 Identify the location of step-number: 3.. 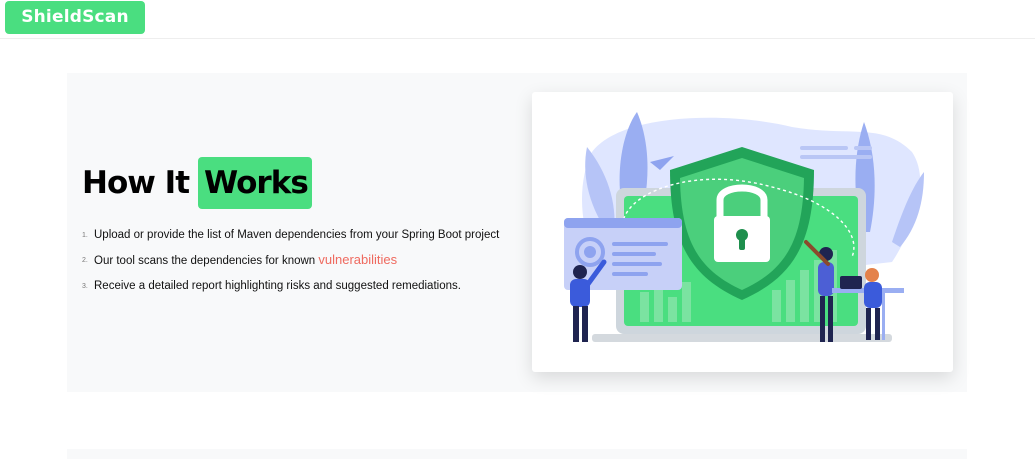
(85, 286).